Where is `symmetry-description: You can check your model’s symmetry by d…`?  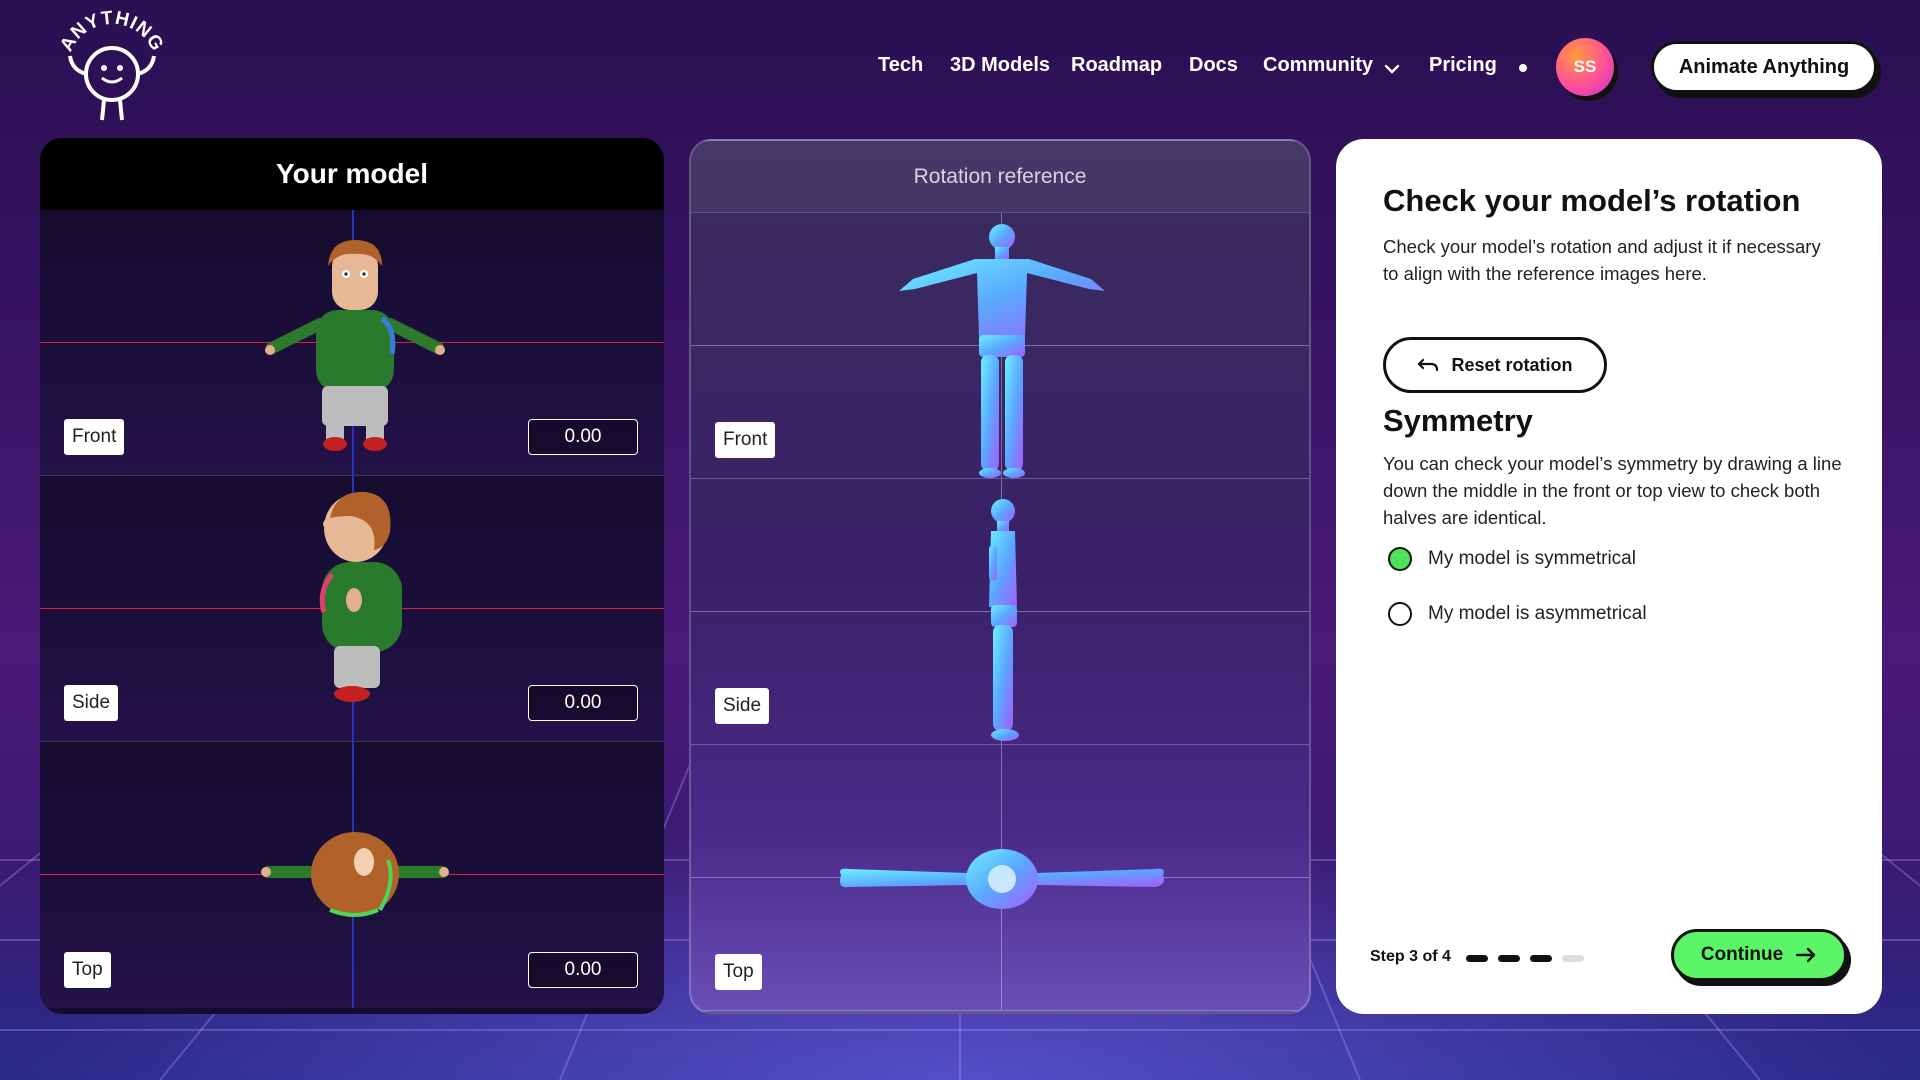 symmetry-description: You can check your model’s symmetry by d… is located at coordinates (1612, 490).